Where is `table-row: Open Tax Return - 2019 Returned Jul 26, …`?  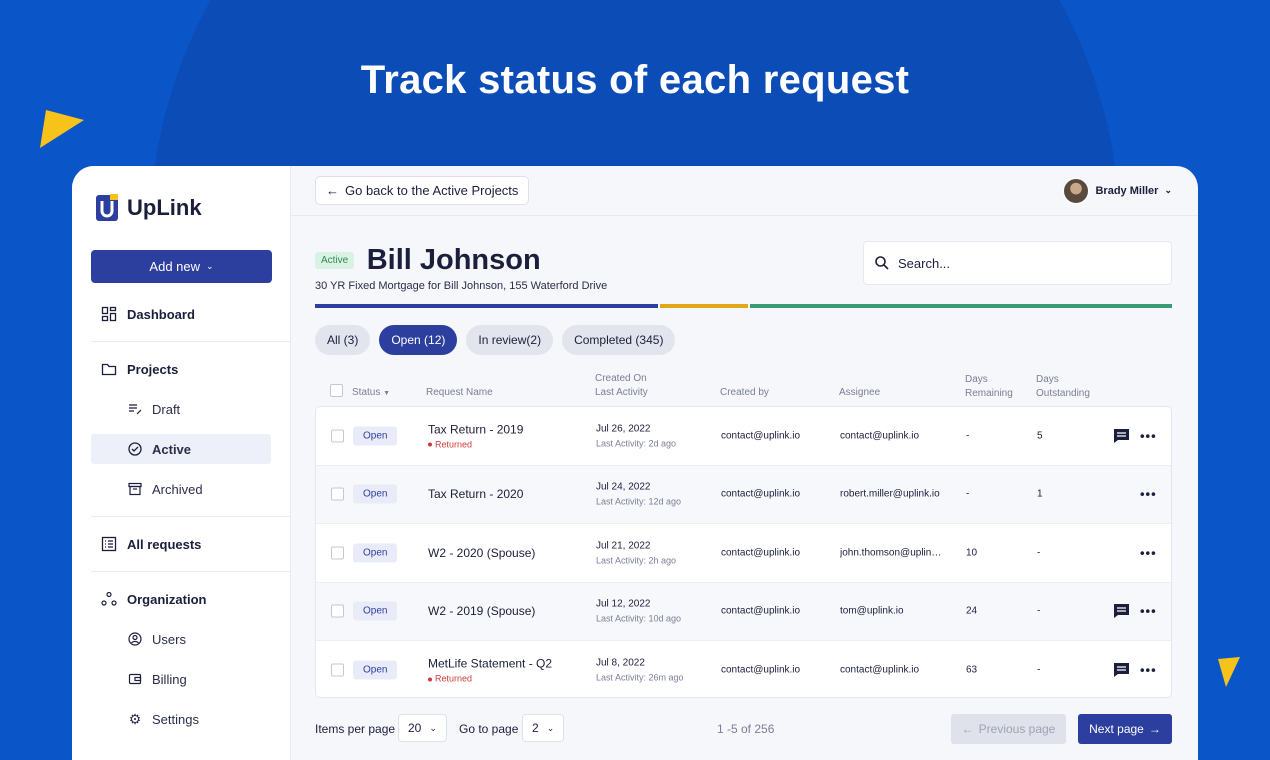
table-row: Open Tax Return - 2019 Returned Jul 26, … is located at coordinates (743, 436).